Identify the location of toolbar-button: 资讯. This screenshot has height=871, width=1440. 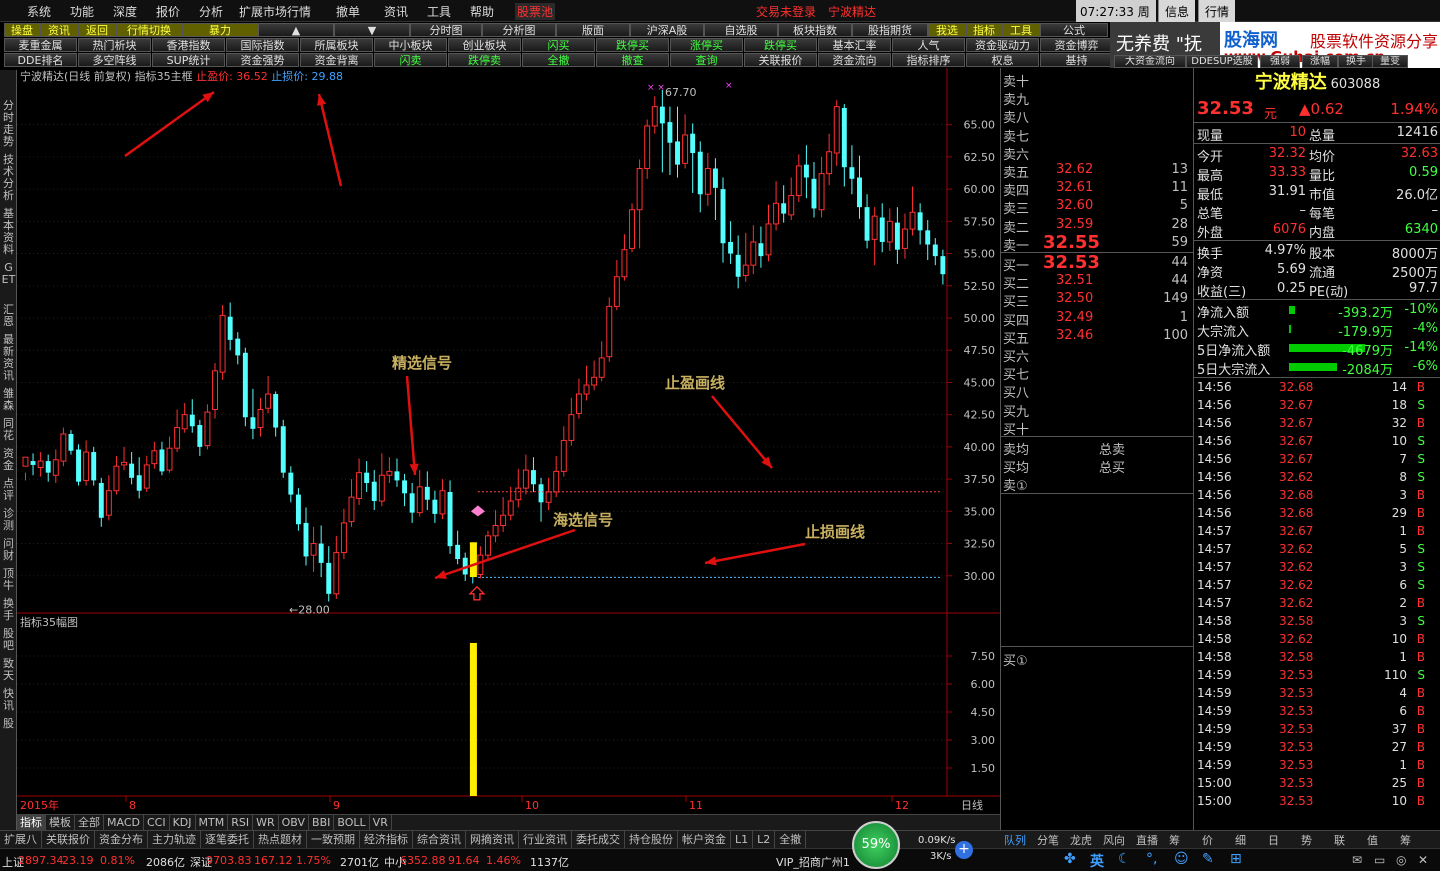
(59, 30).